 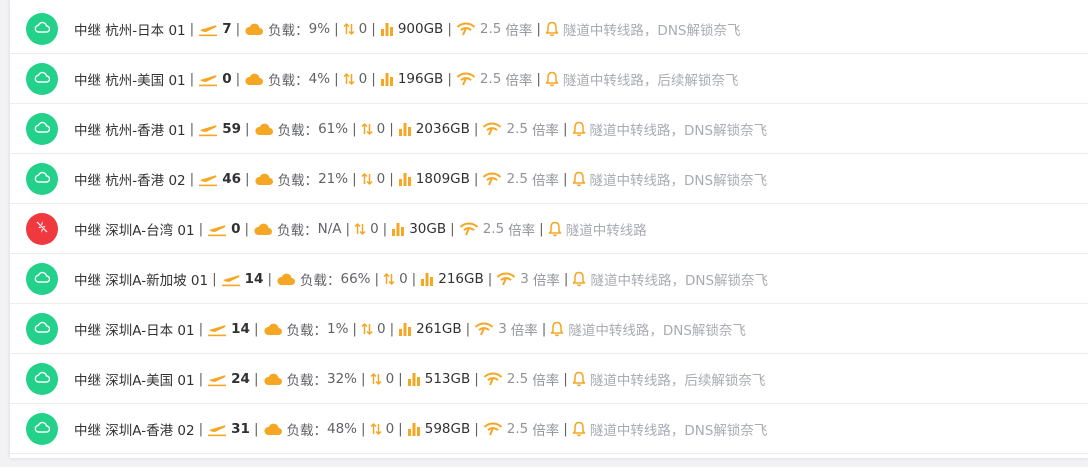 I want to click on load-value: N/A, so click(x=329, y=229).